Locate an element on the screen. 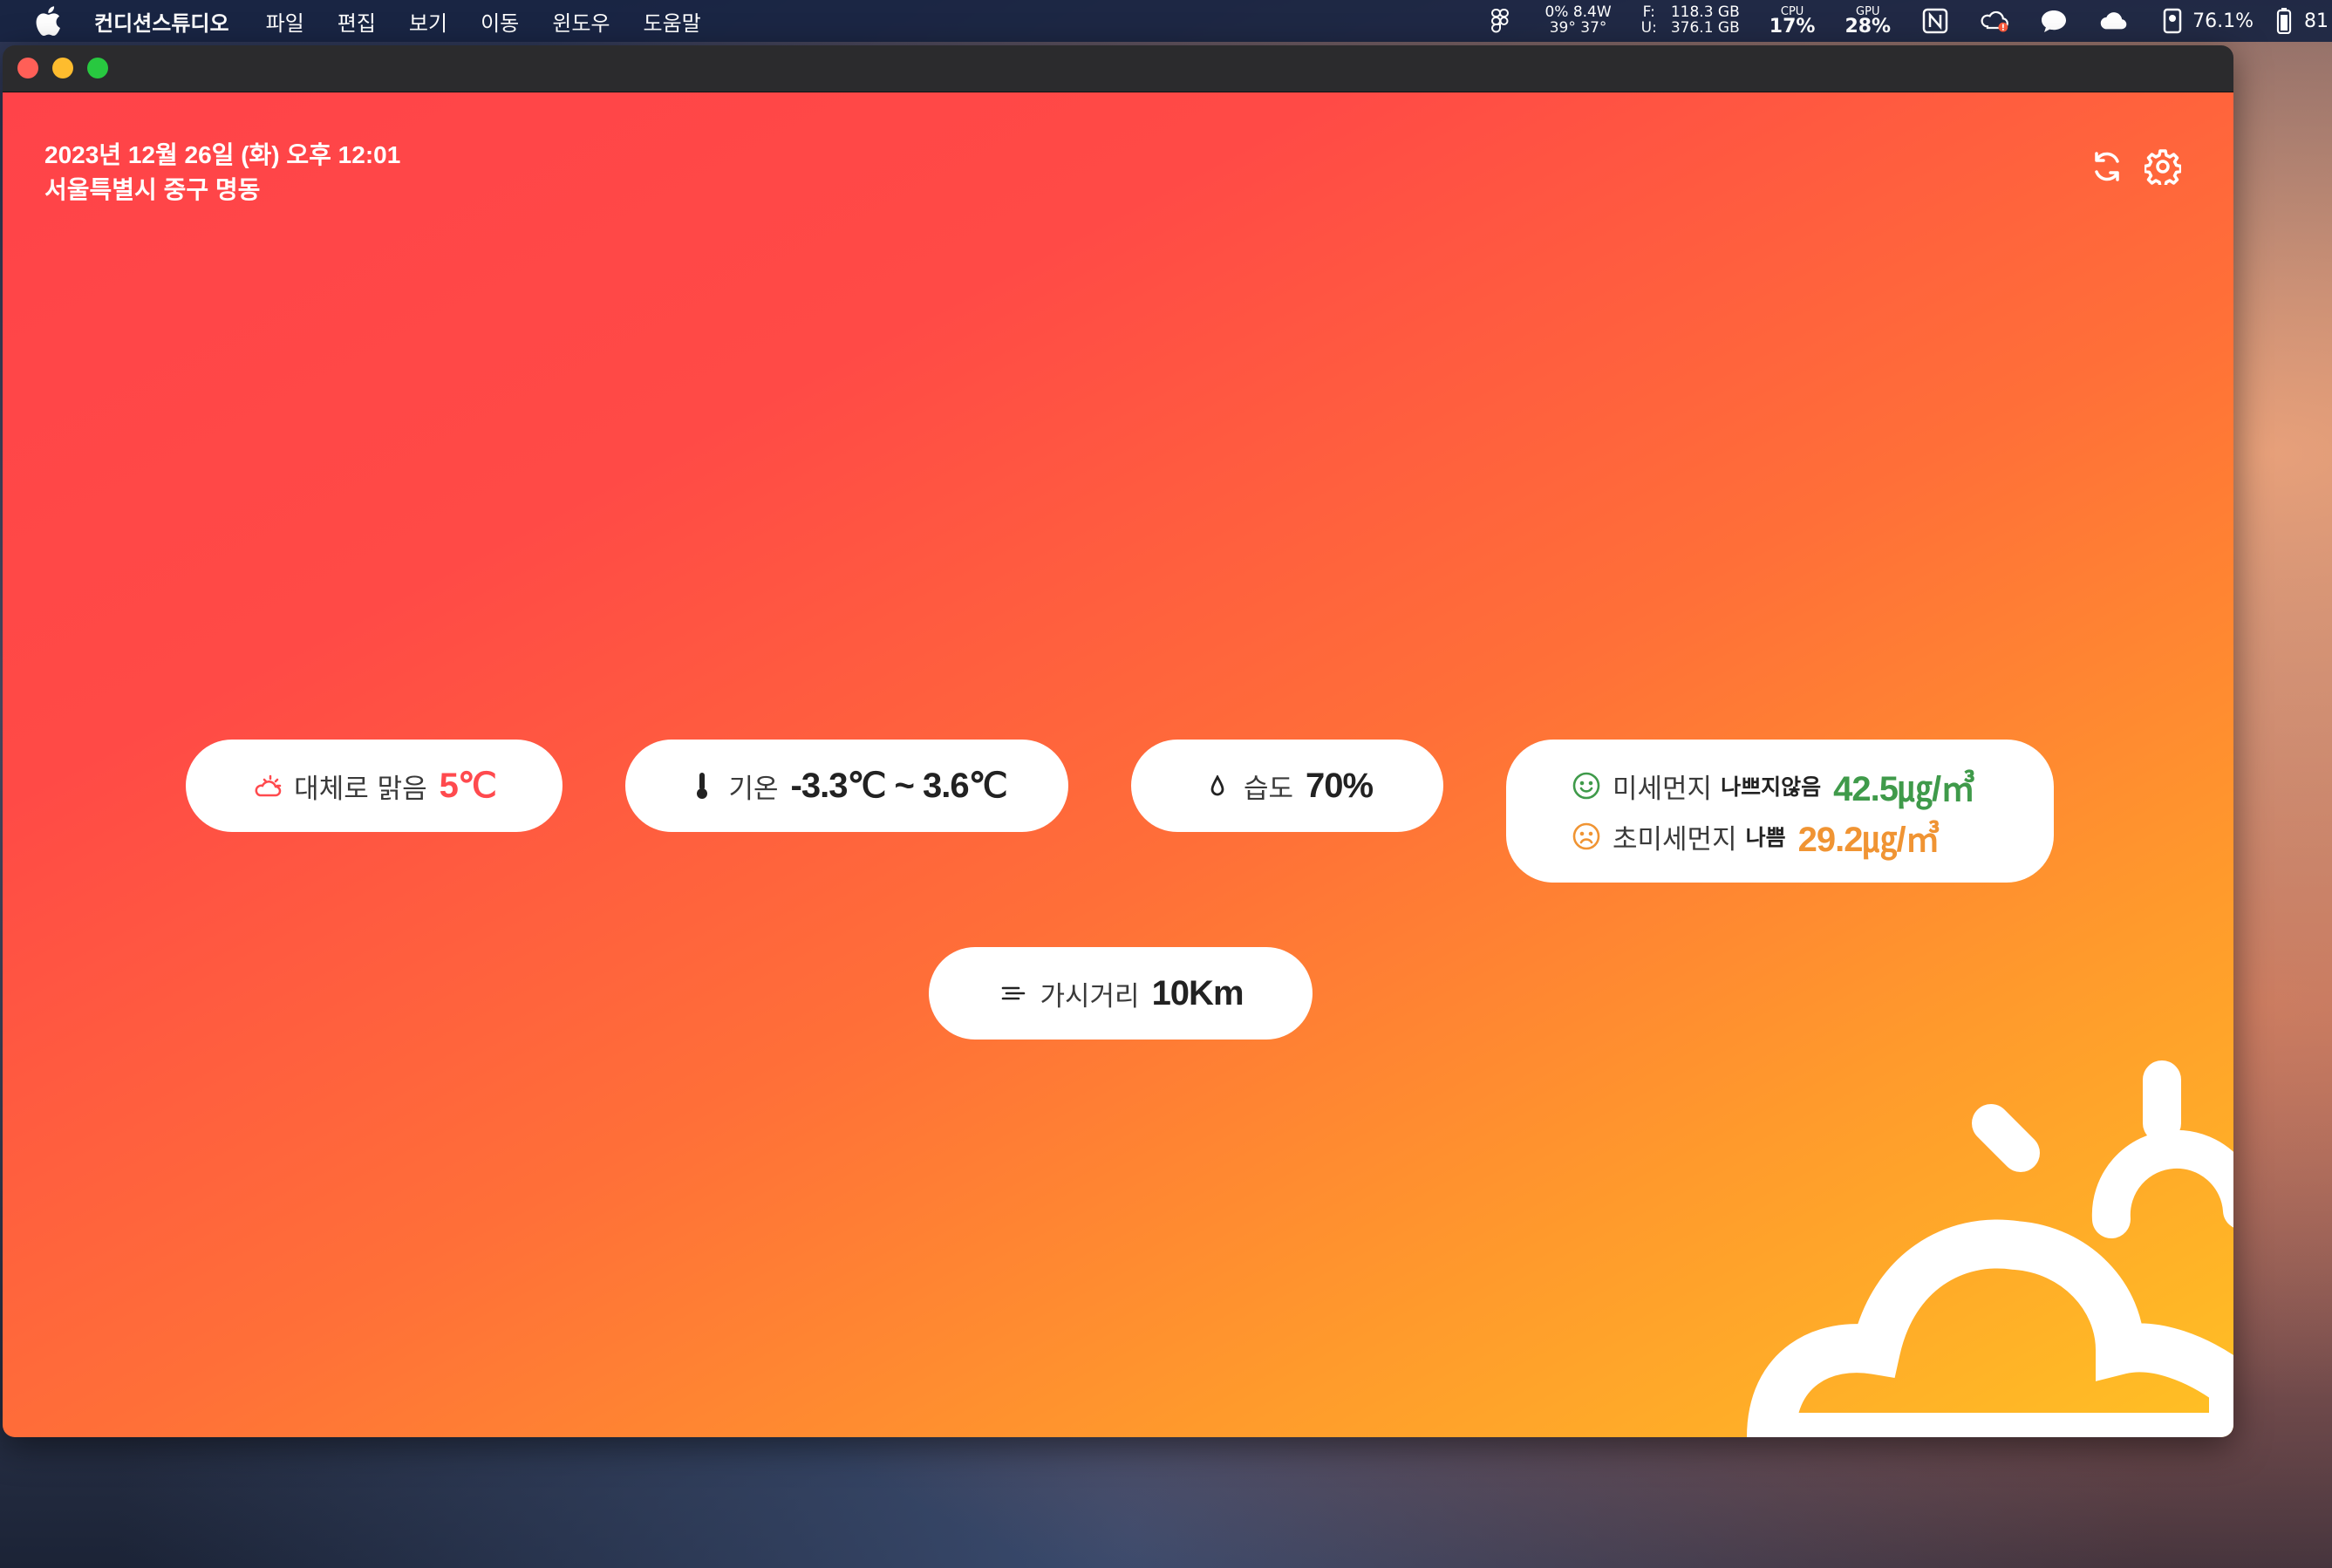  gpu-stat: GPU 28% is located at coordinates (1868, 22).